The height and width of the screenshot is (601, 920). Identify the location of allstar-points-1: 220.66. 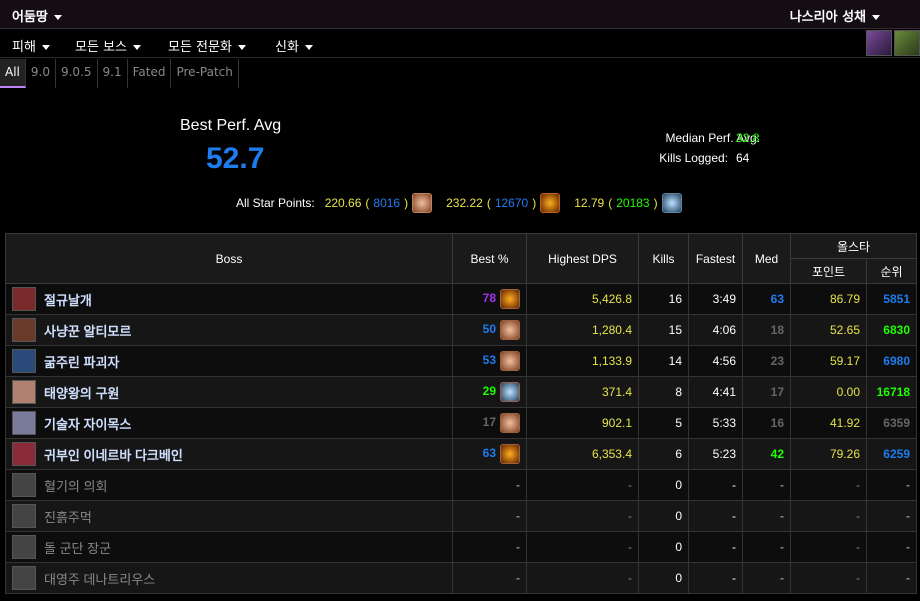
(343, 203).